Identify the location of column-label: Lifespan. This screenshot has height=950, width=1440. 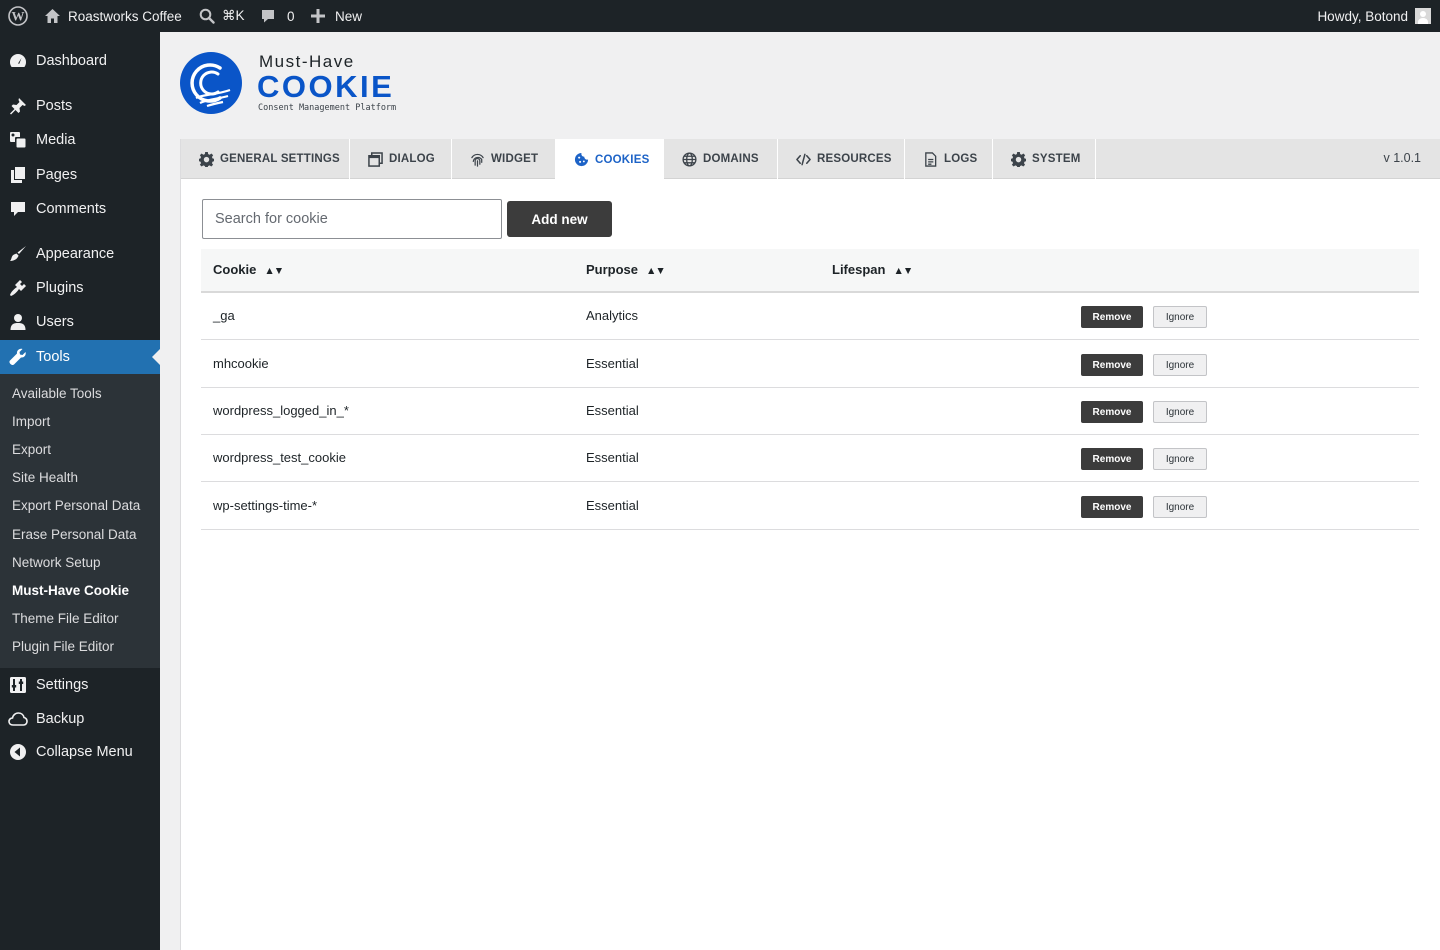
(859, 269).